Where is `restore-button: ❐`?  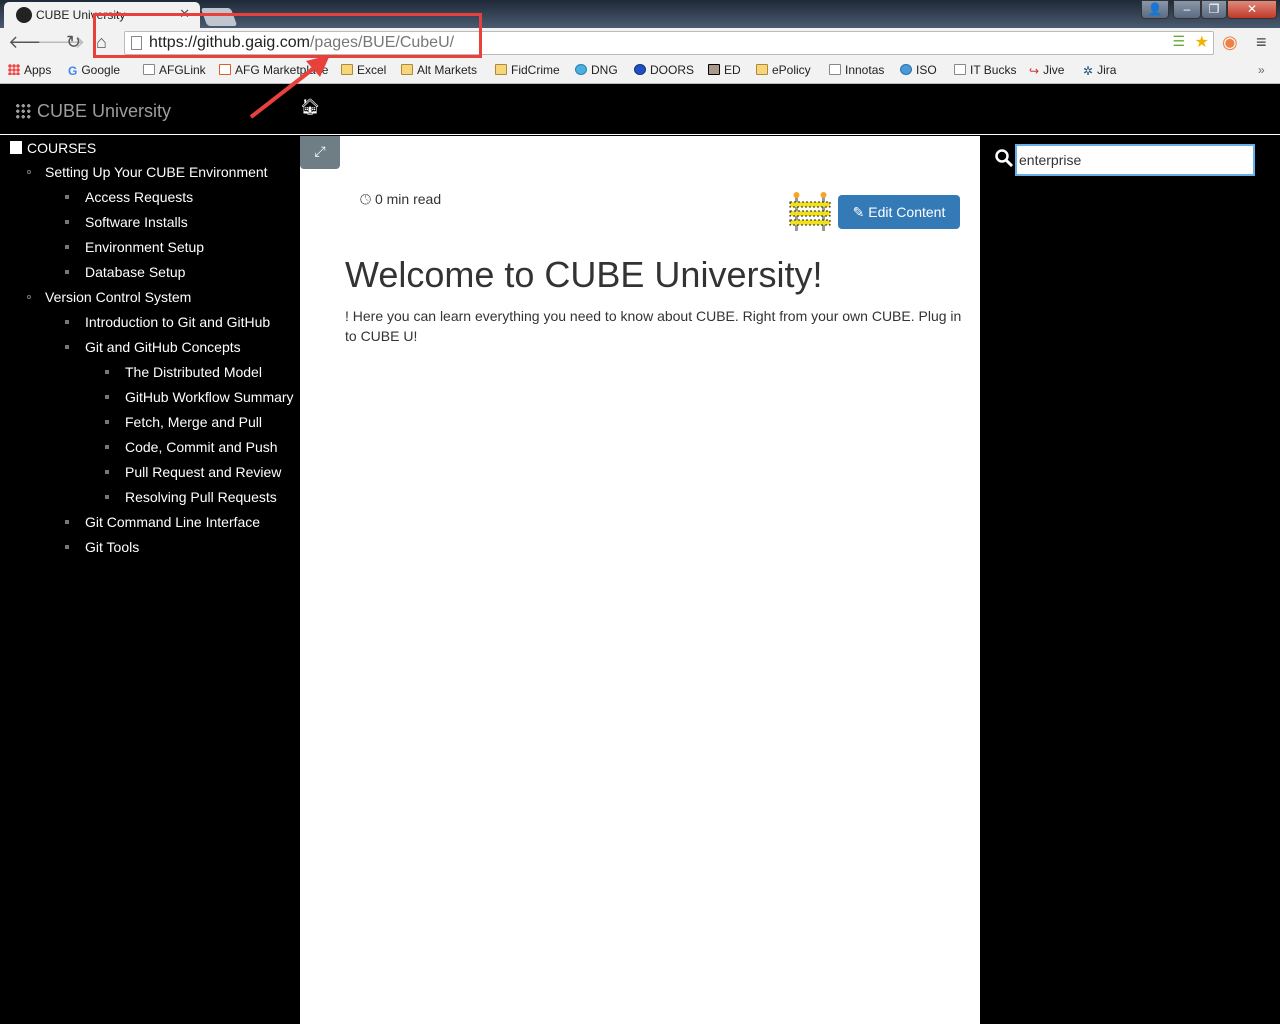 restore-button: ❐ is located at coordinates (1214, 9).